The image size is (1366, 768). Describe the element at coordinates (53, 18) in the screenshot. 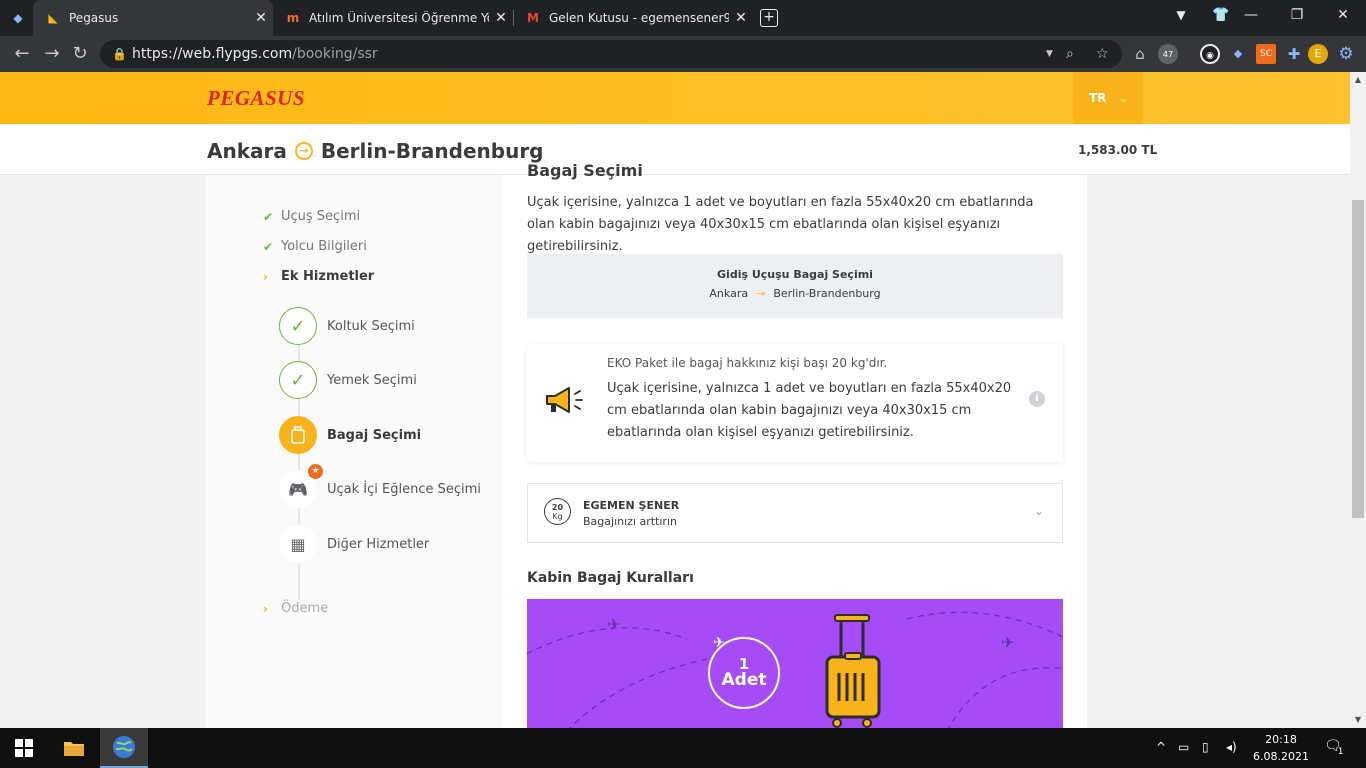

I see `pegasus-favicon-icon: ◣` at that location.